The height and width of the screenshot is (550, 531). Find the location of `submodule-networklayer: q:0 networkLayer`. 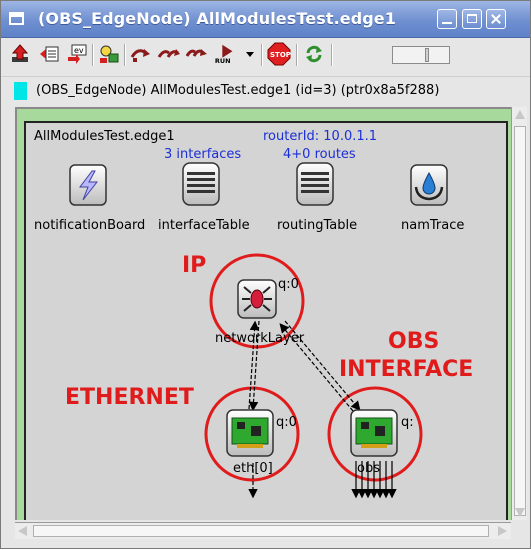

submodule-networklayer: q:0 networkLayer is located at coordinates (260, 311).